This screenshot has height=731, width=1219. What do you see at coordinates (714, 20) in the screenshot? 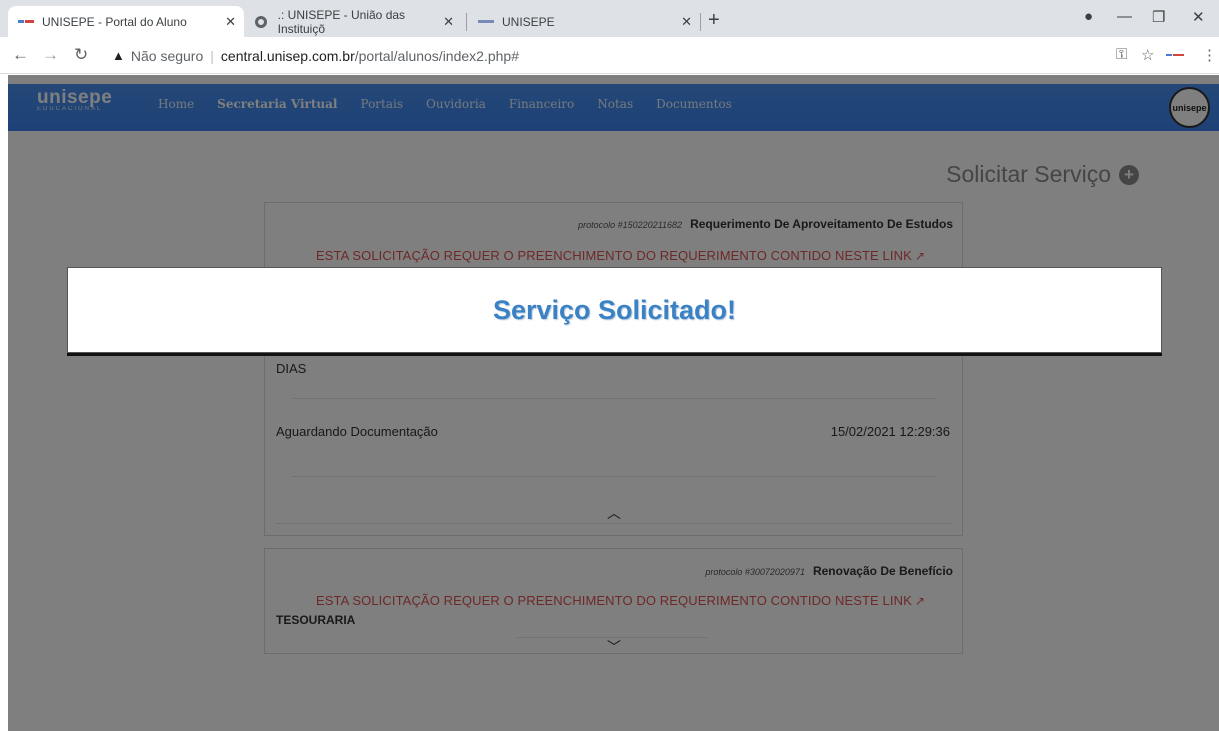
I see `new-tab-icon: +` at bounding box center [714, 20].